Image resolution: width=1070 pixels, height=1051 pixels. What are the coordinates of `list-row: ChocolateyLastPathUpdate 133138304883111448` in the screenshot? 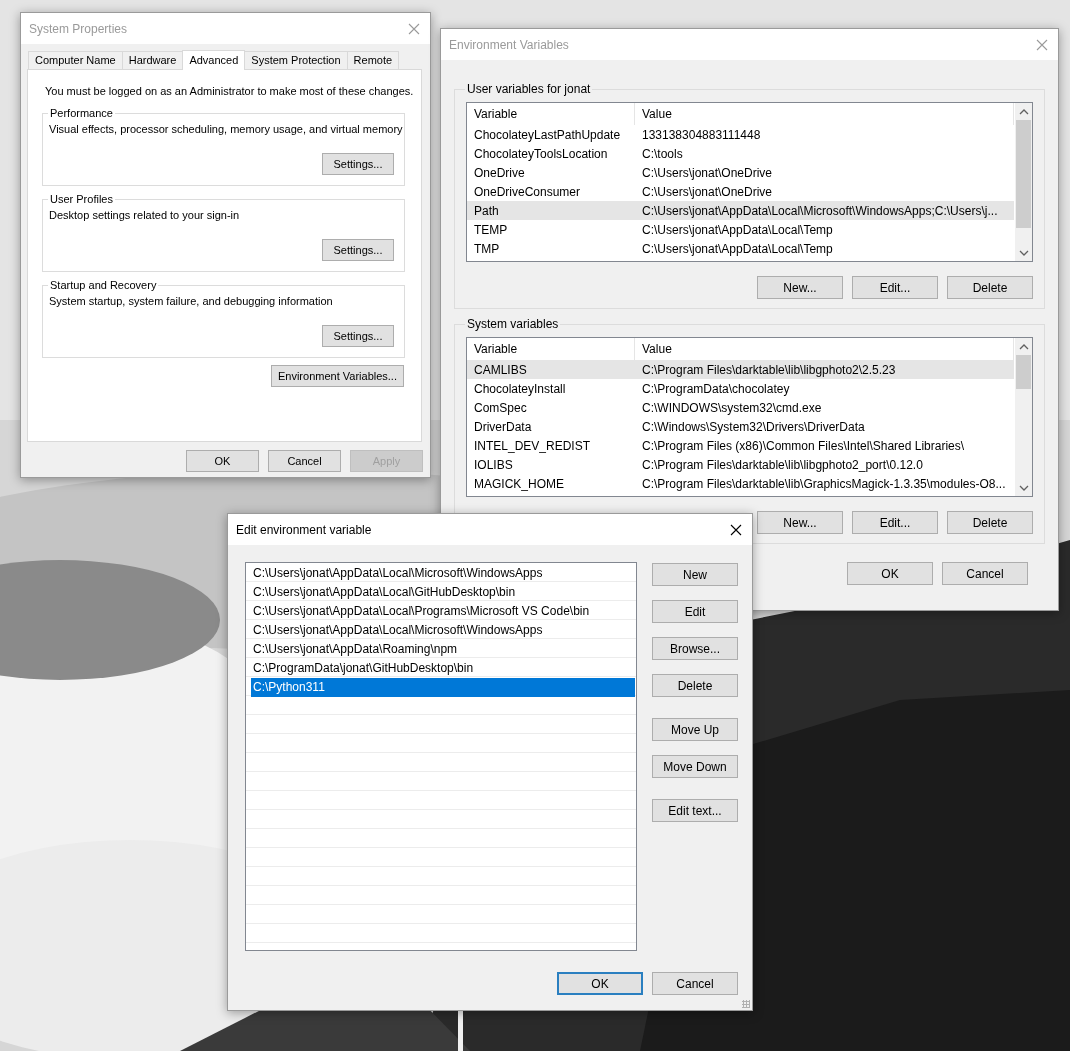 It's located at (740, 134).